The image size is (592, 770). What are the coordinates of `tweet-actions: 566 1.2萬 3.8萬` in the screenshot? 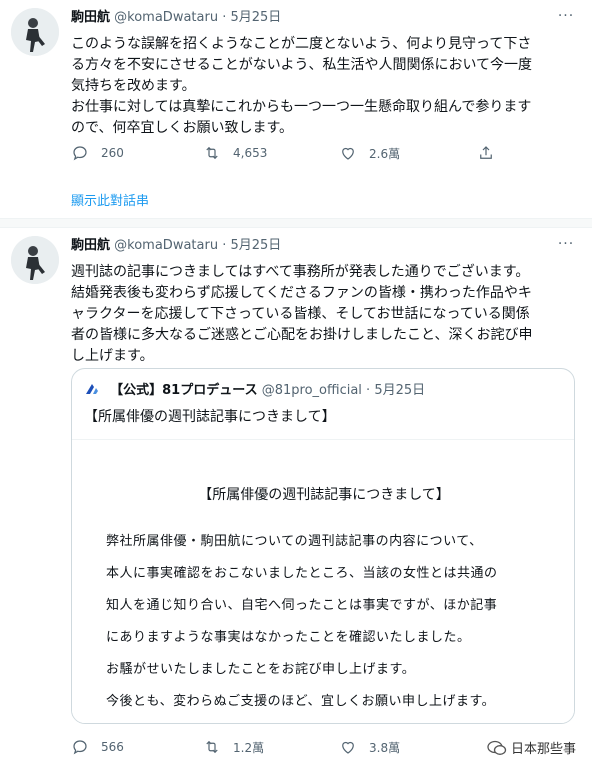 It's located at (291, 747).